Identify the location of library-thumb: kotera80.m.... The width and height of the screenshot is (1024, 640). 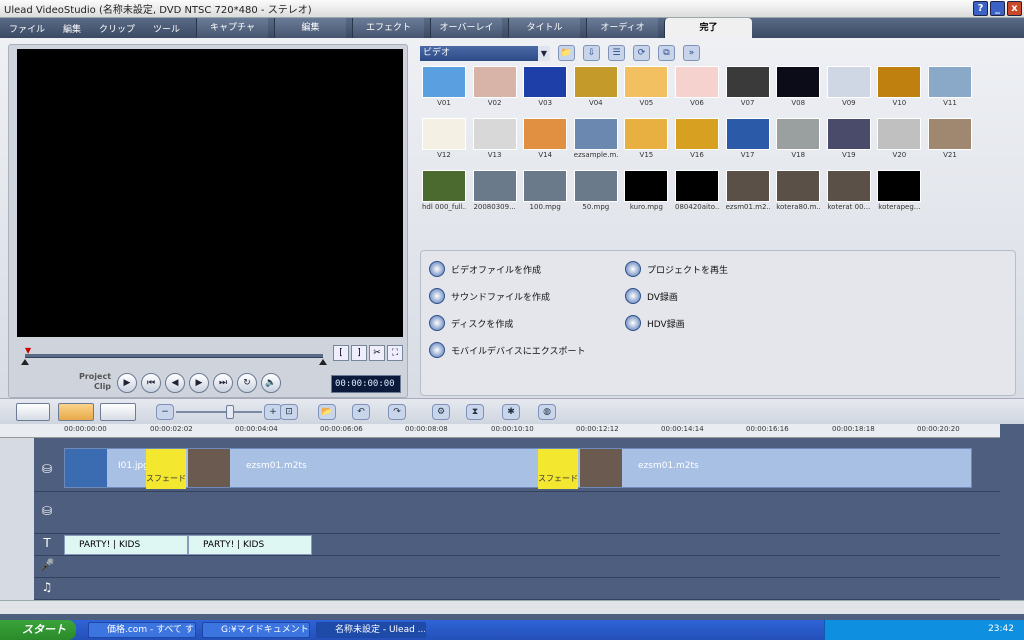
(798, 192).